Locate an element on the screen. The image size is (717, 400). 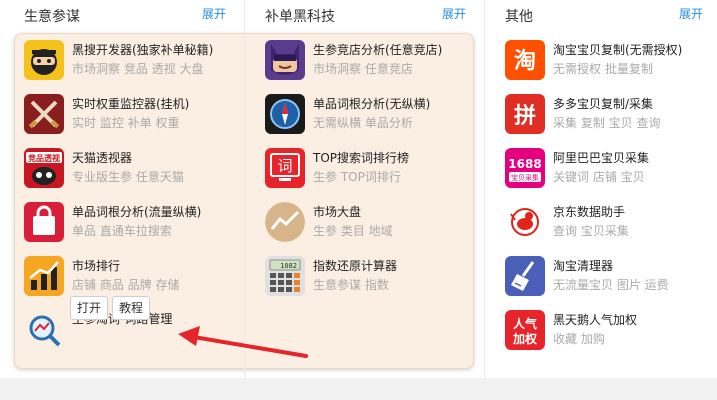
column-header: 其他 展开 is located at coordinates (601, 15).